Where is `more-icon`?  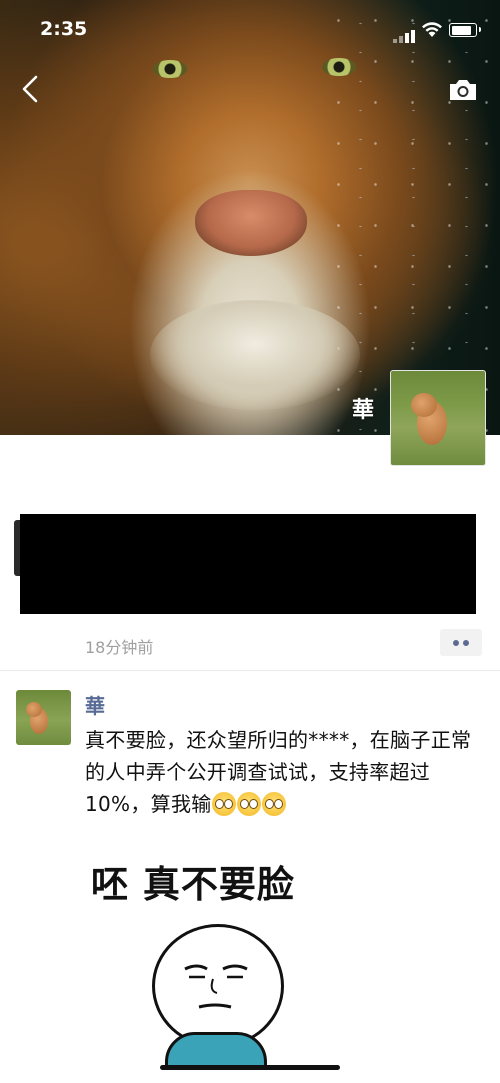 more-icon is located at coordinates (461, 642).